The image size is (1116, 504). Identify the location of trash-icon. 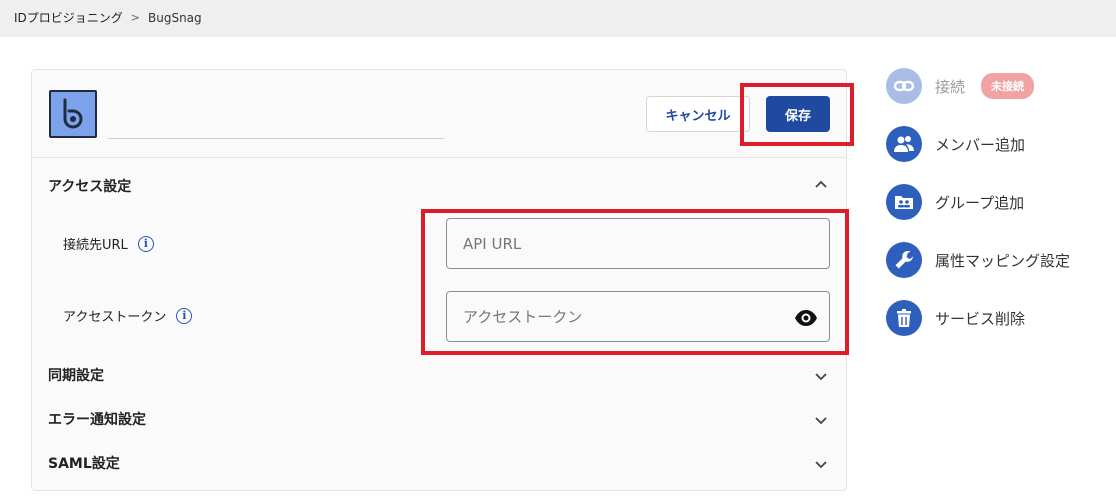
(904, 318).